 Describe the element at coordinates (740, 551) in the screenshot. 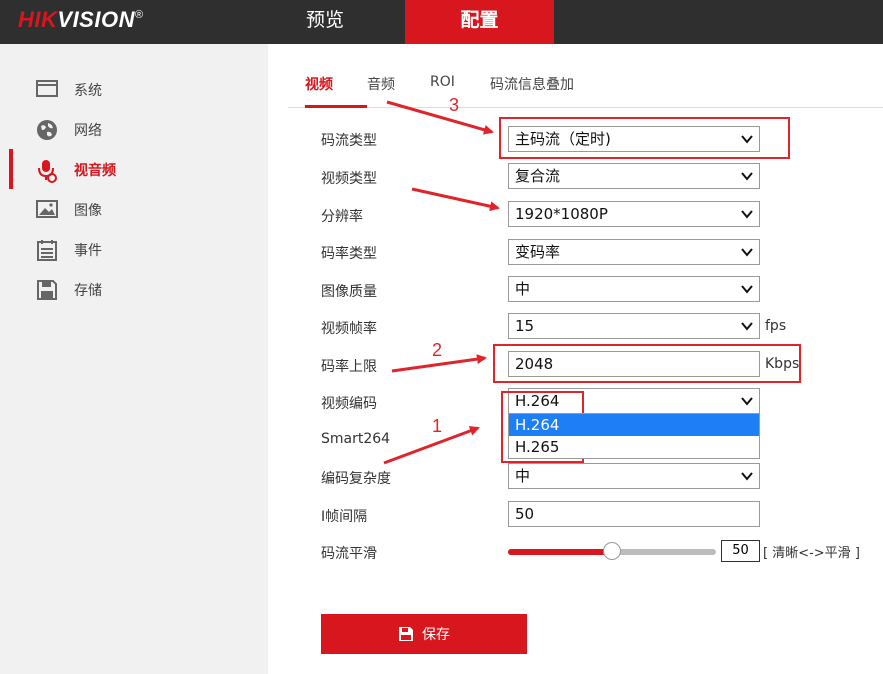

I see `stream-smoothing-value: 50` at that location.